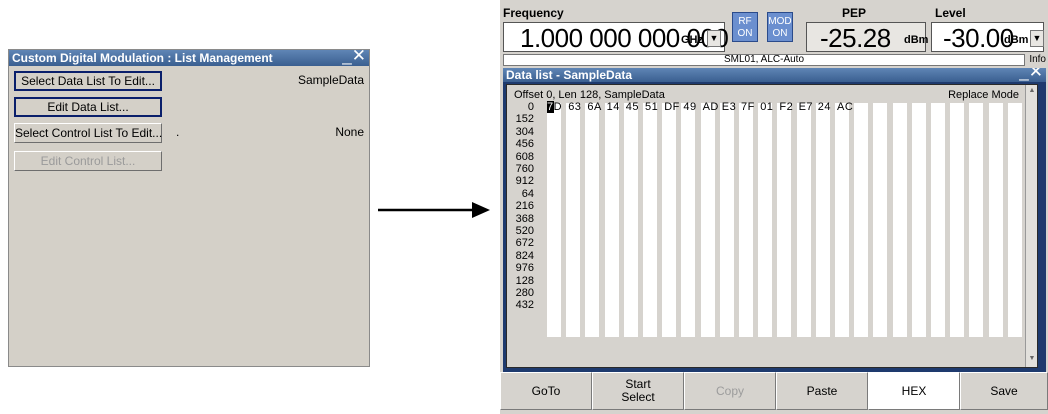 The width and height of the screenshot is (1048, 414). Describe the element at coordinates (558, 107) in the screenshot. I see `hex-cell-rest: D` at that location.